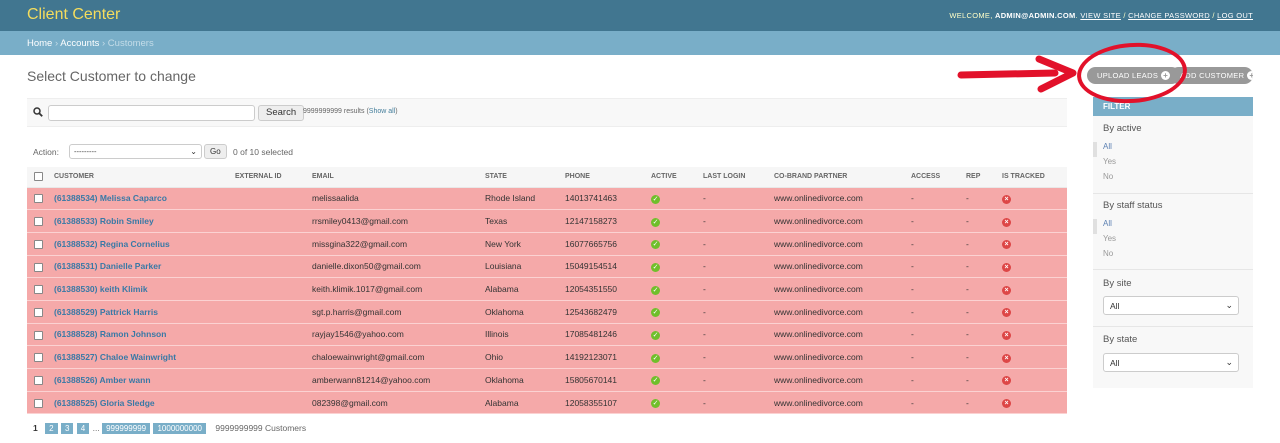 The height and width of the screenshot is (443, 1280). What do you see at coordinates (1034, 177) in the screenshot?
I see `column-header-is-tracked: Is tracked` at bounding box center [1034, 177].